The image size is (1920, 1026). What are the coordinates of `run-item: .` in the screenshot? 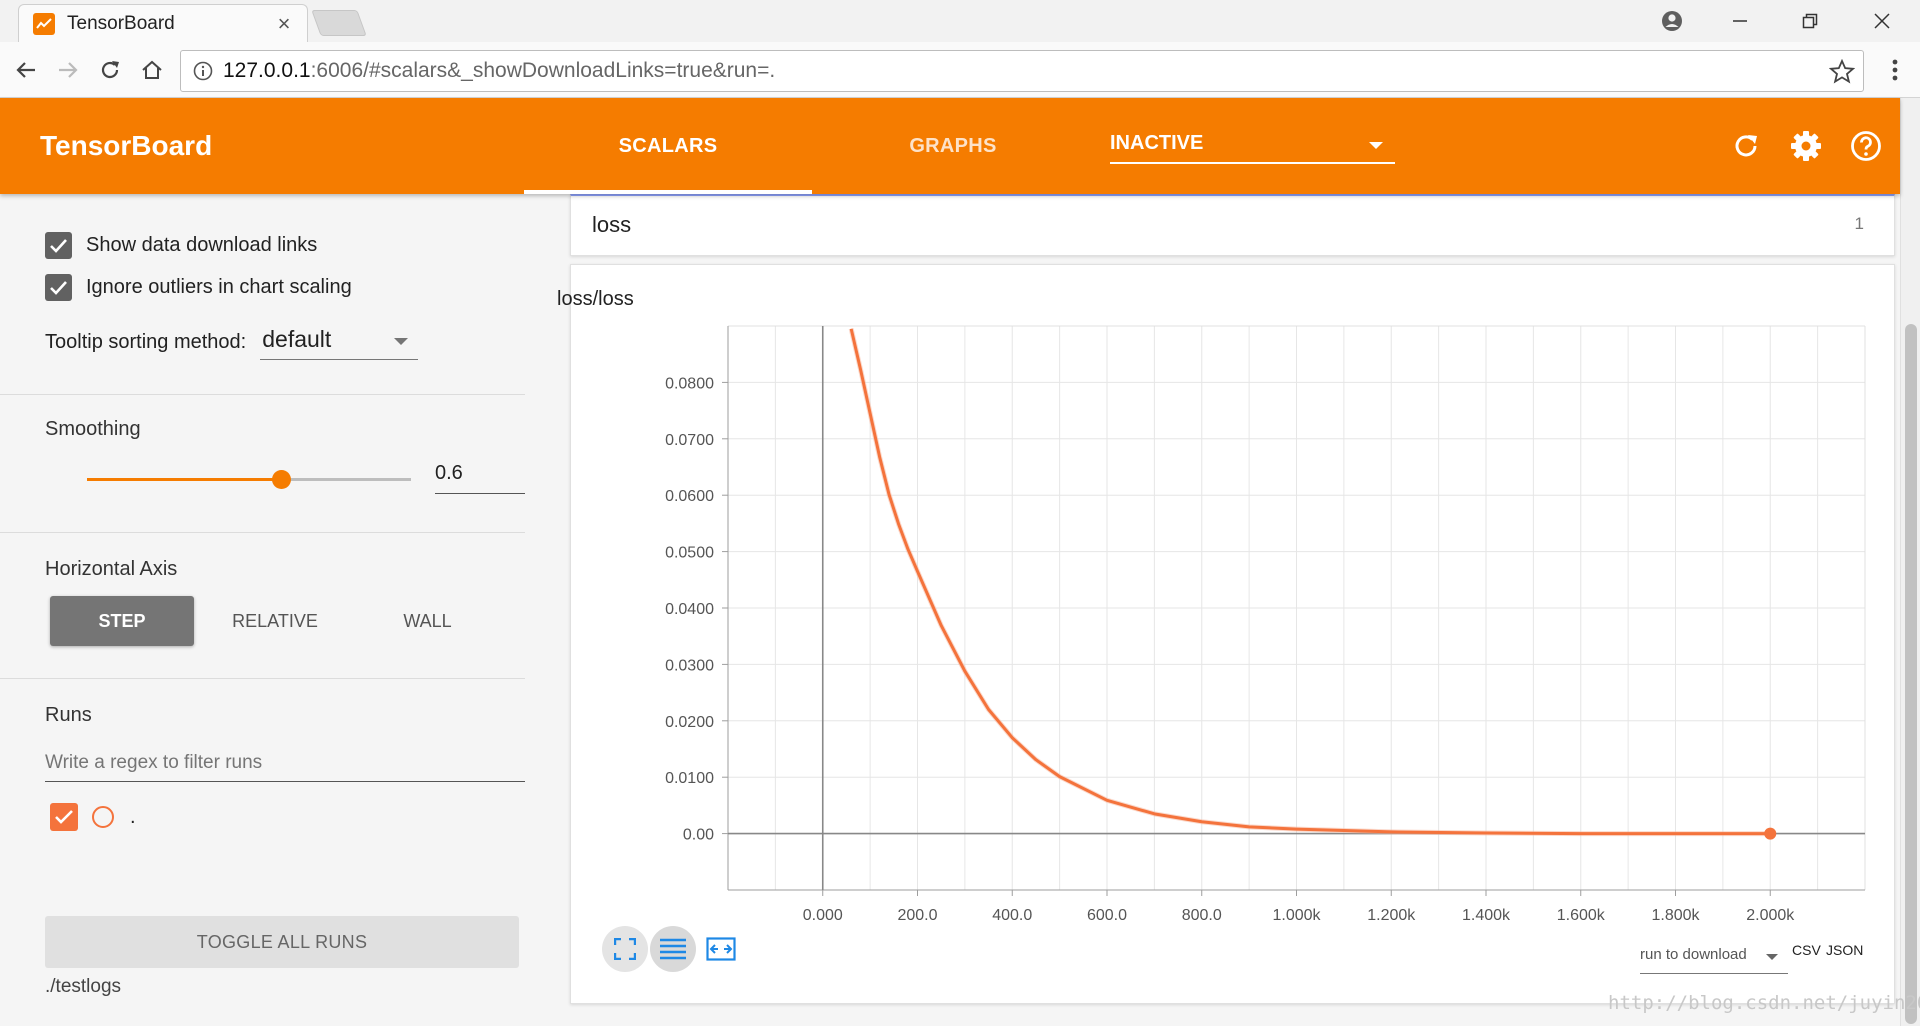 It's located at (93, 817).